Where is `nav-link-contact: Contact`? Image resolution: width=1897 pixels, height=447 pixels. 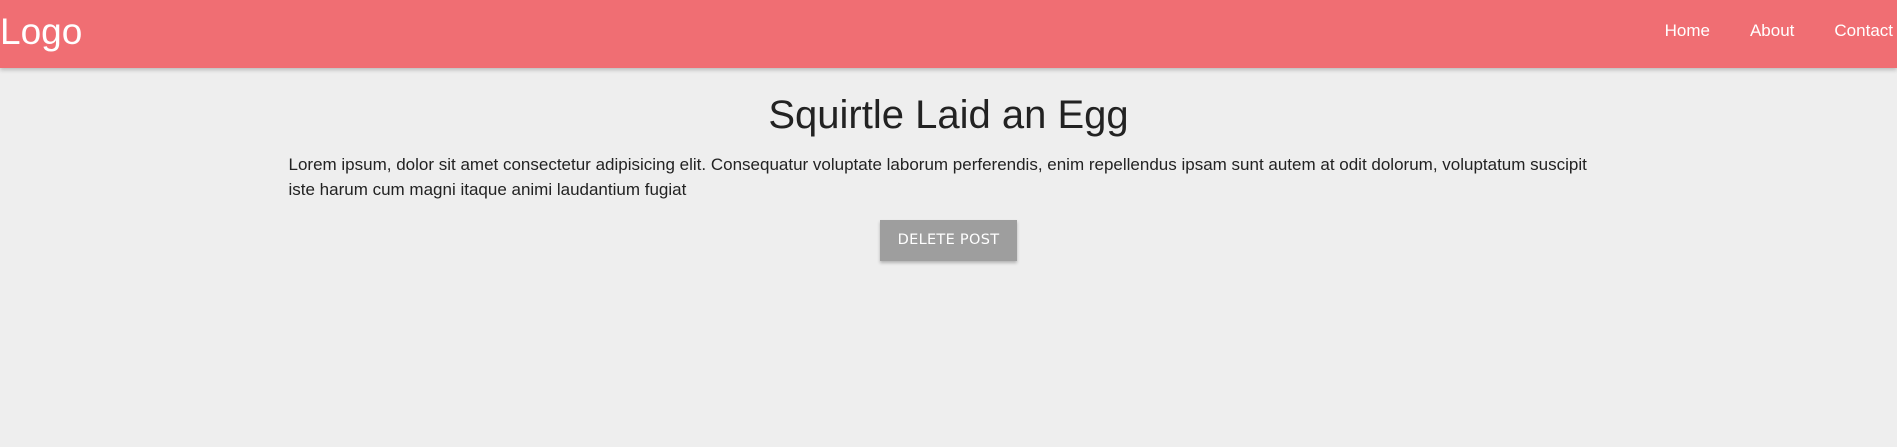 nav-link-contact: Contact is located at coordinates (1863, 30).